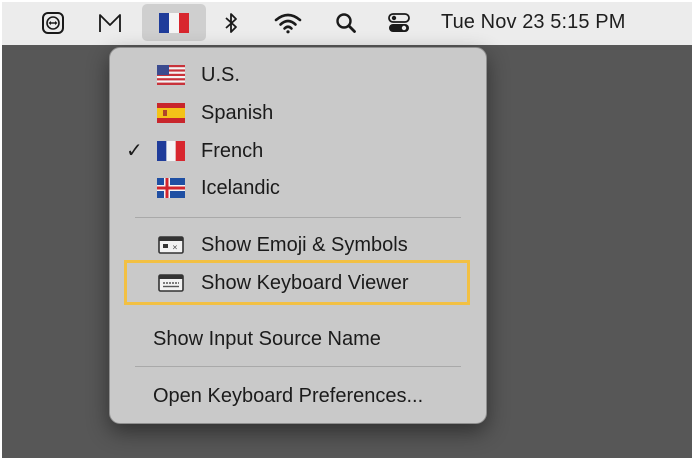 Image resolution: width=694 pixels, height=460 pixels. I want to click on menu-item-icelandic: Icelandic, so click(298, 188).